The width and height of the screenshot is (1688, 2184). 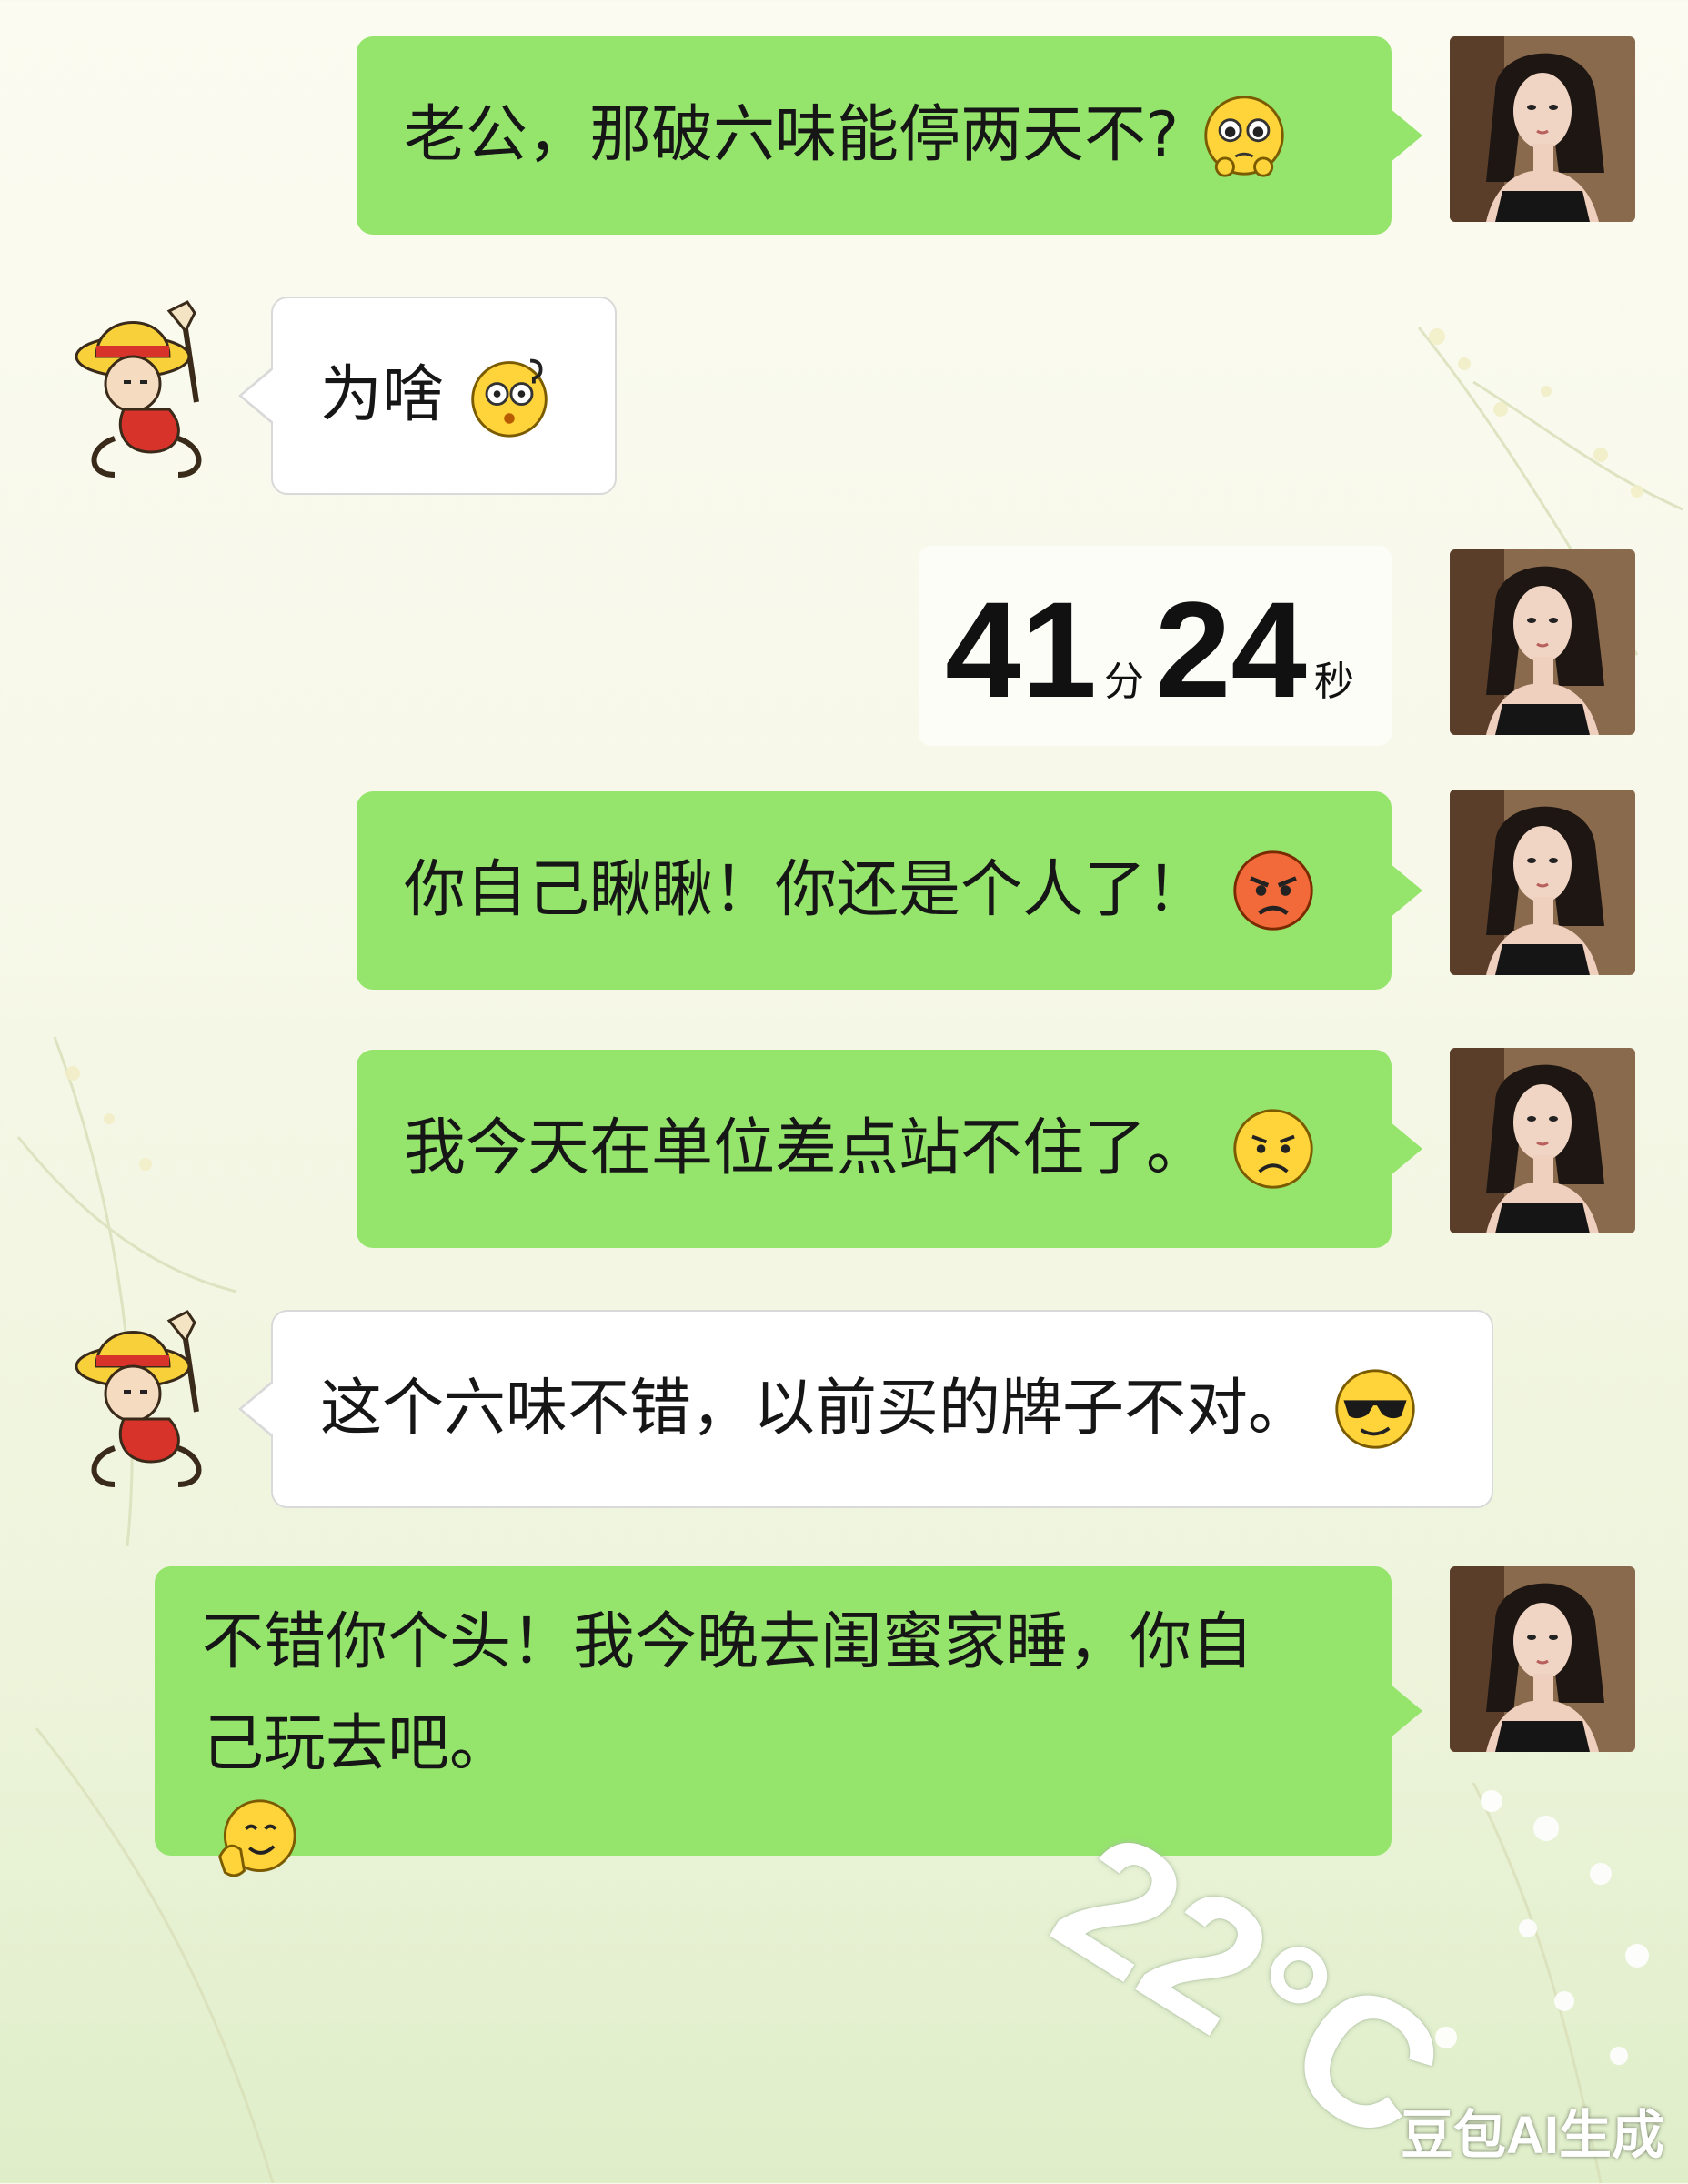 What do you see at coordinates (1021, 649) in the screenshot?
I see `duration-minutes: 41` at bounding box center [1021, 649].